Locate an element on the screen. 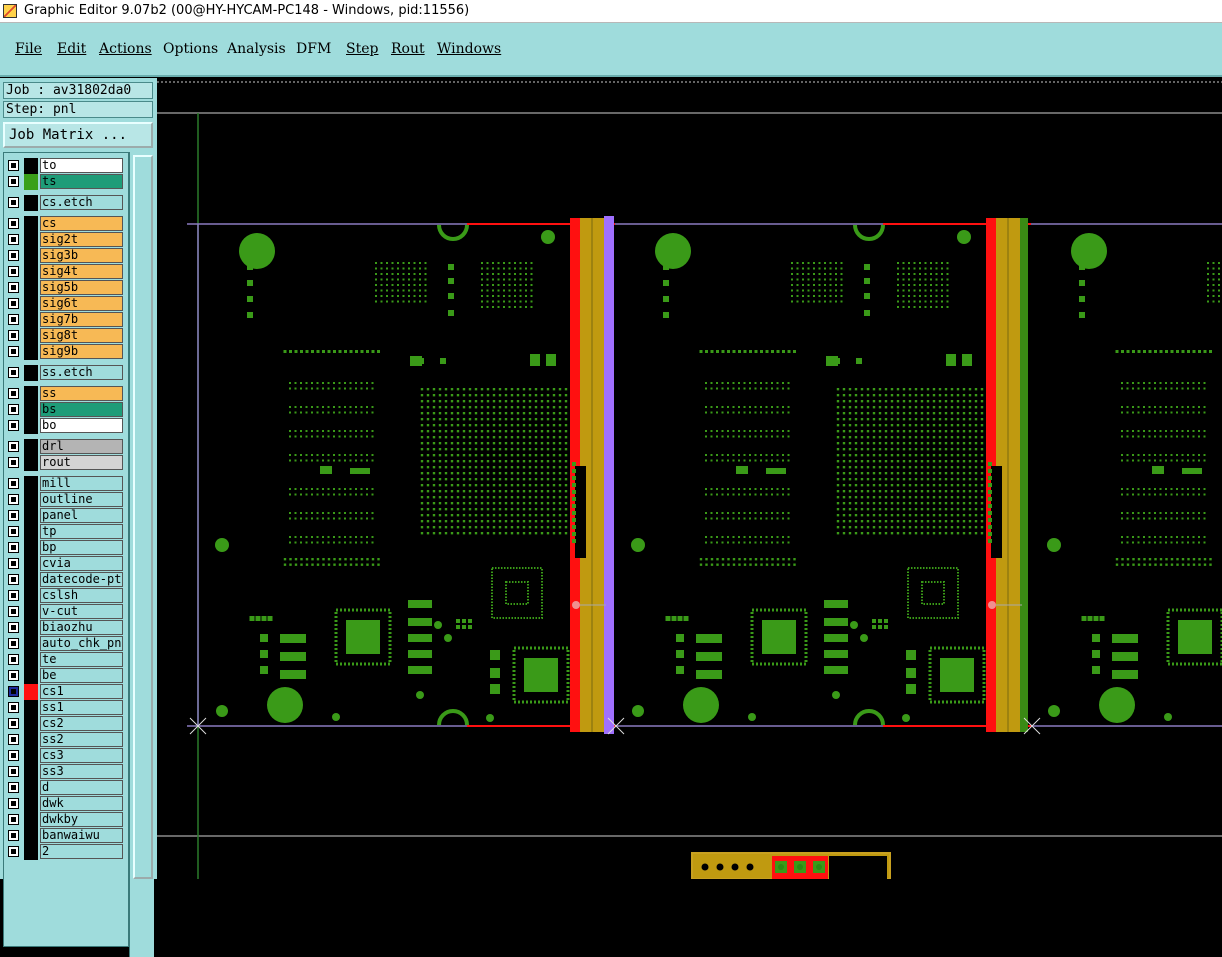  layer-name: bs is located at coordinates (81, 409).